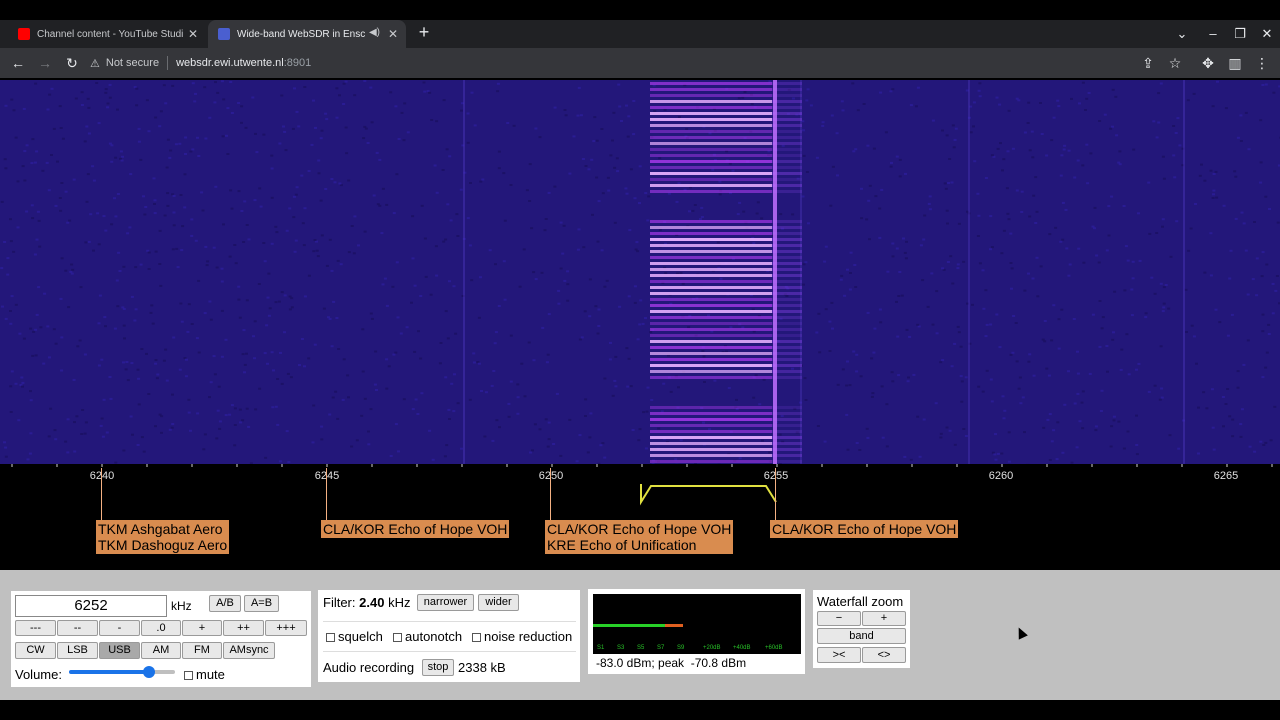 The image size is (1280, 720). I want to click on ab-button: A/B, so click(225, 603).